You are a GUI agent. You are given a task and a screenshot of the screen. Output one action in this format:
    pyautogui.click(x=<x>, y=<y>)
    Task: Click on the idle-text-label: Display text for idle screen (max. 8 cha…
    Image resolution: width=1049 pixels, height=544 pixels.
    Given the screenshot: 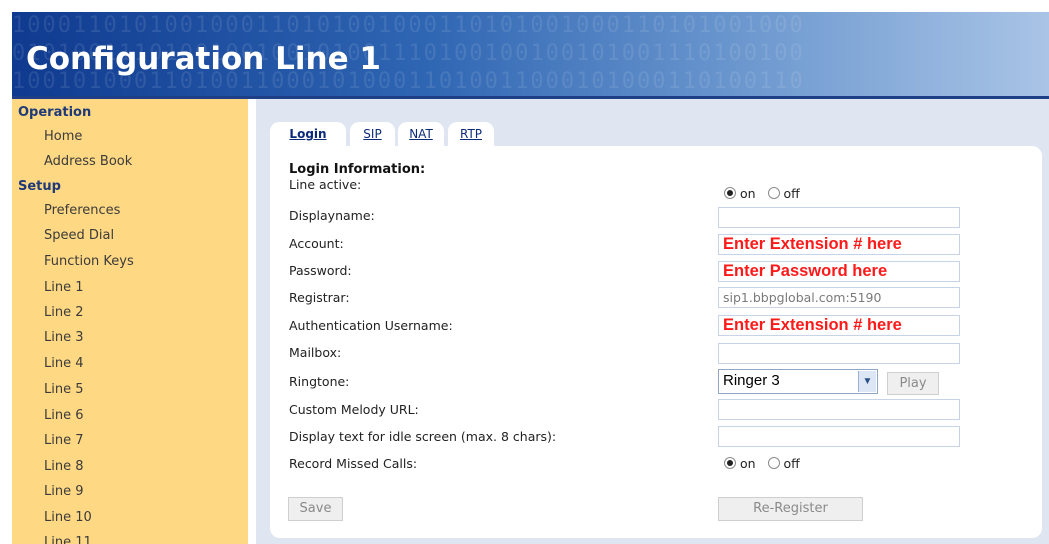 What is the action you would take?
    pyautogui.click(x=423, y=436)
    